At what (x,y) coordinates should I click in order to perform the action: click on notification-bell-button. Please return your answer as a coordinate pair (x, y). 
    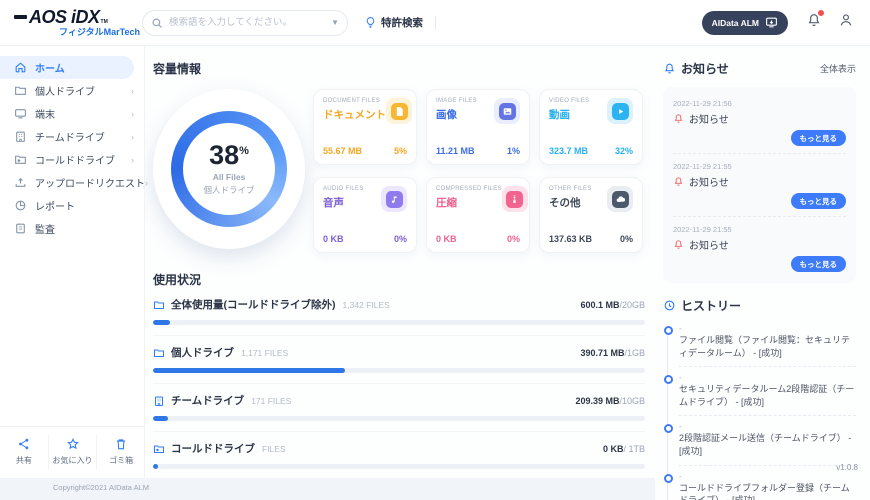
    Looking at the image, I should click on (815, 21).